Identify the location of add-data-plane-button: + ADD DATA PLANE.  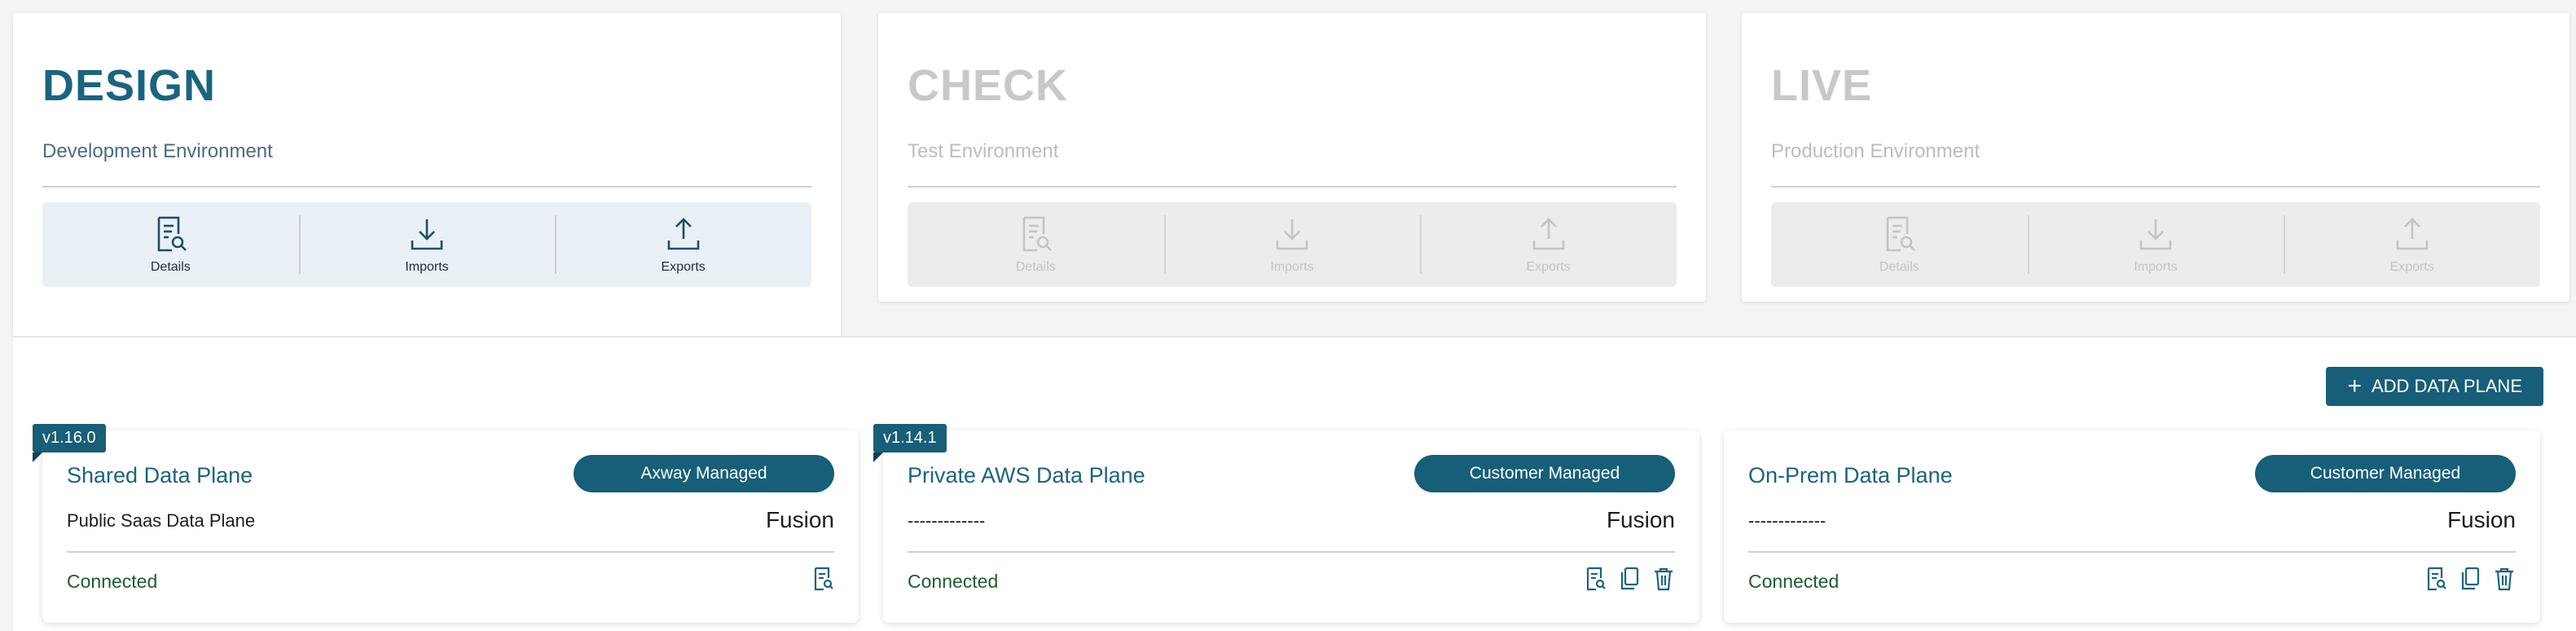
(2434, 387).